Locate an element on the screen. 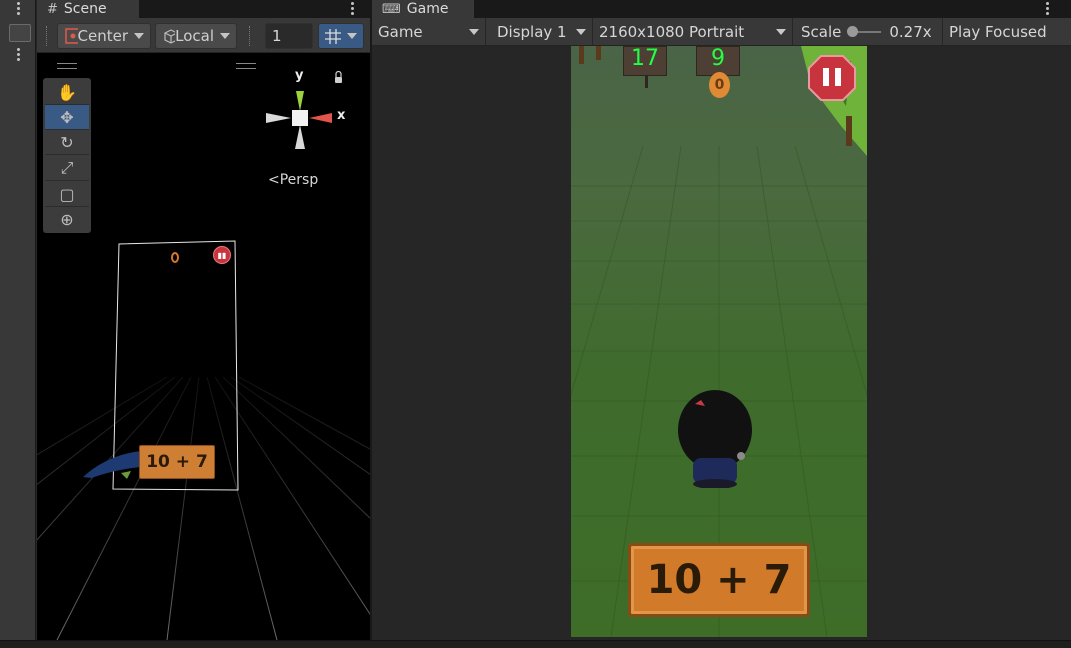 This screenshot has height=648, width=1071. scene-toolbar: Center Local 1 is located at coordinates (203, 35).